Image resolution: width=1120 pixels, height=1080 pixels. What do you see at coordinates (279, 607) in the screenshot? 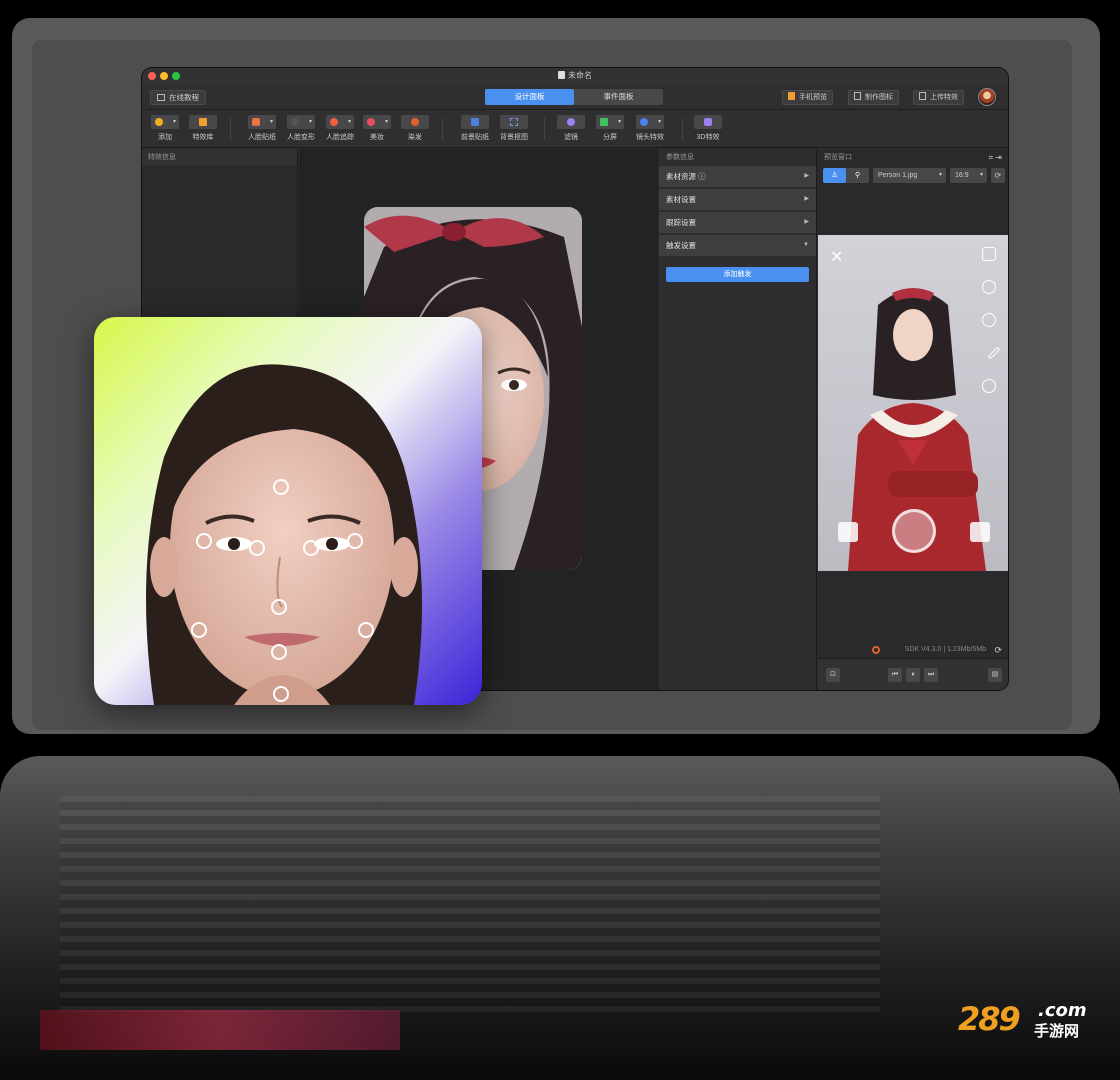
I see `landmark-nose` at bounding box center [279, 607].